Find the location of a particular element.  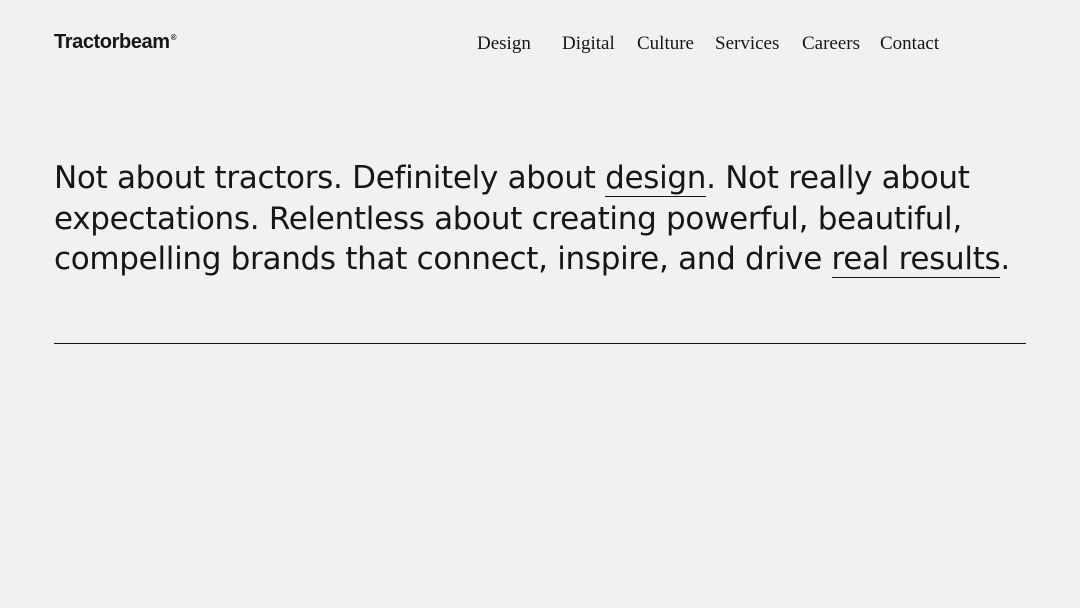

nav-link-services: Services is located at coordinates (747, 44).